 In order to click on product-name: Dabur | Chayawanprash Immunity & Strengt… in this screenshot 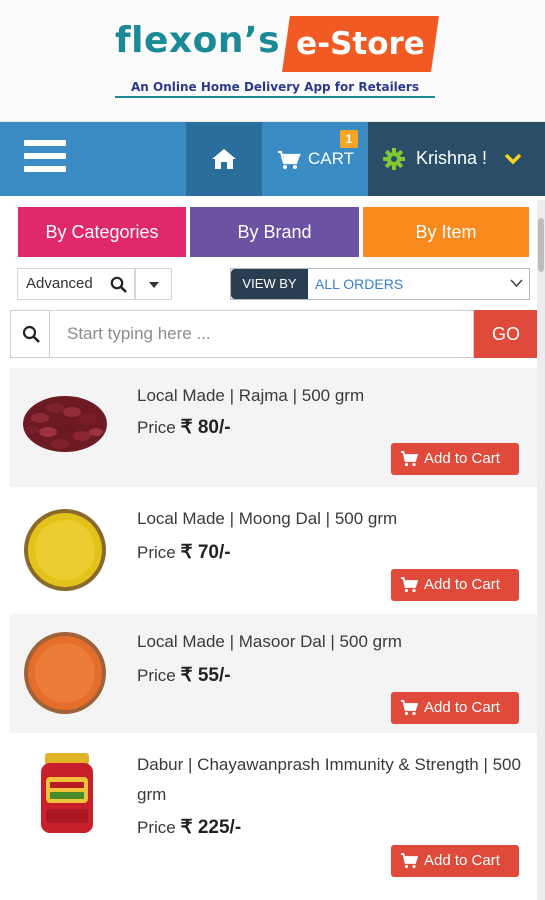, I will do `click(329, 779)`.